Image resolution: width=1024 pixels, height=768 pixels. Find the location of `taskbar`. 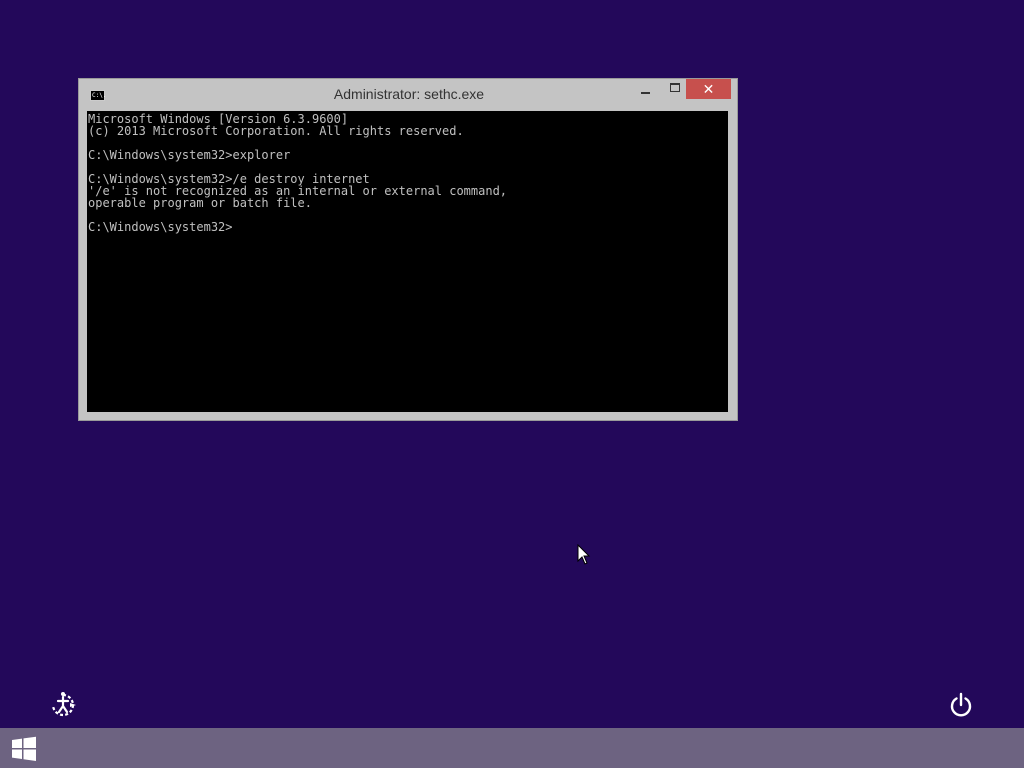

taskbar is located at coordinates (512, 748).